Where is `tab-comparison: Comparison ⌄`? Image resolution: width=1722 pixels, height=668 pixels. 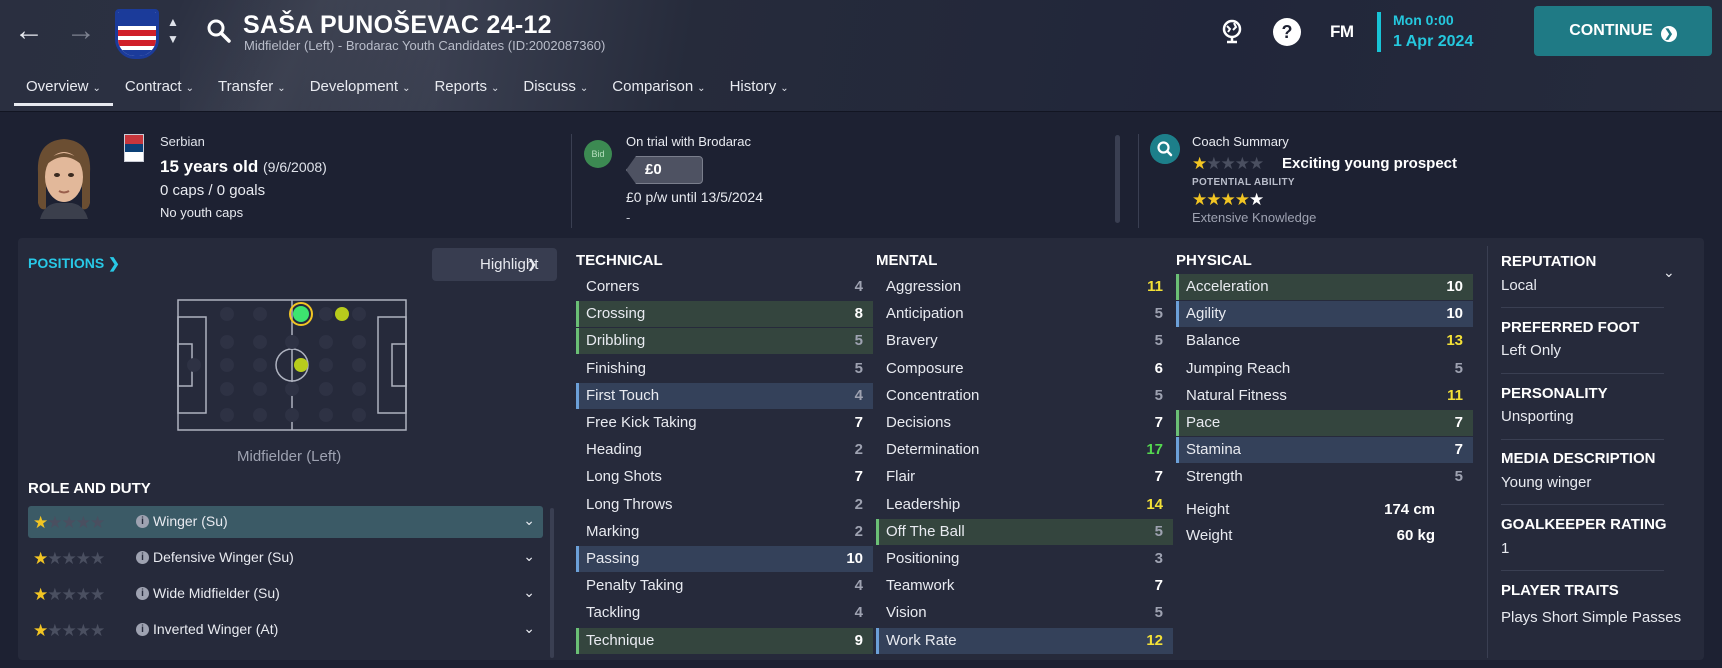
tab-comparison: Comparison ⌄ is located at coordinates (658, 92).